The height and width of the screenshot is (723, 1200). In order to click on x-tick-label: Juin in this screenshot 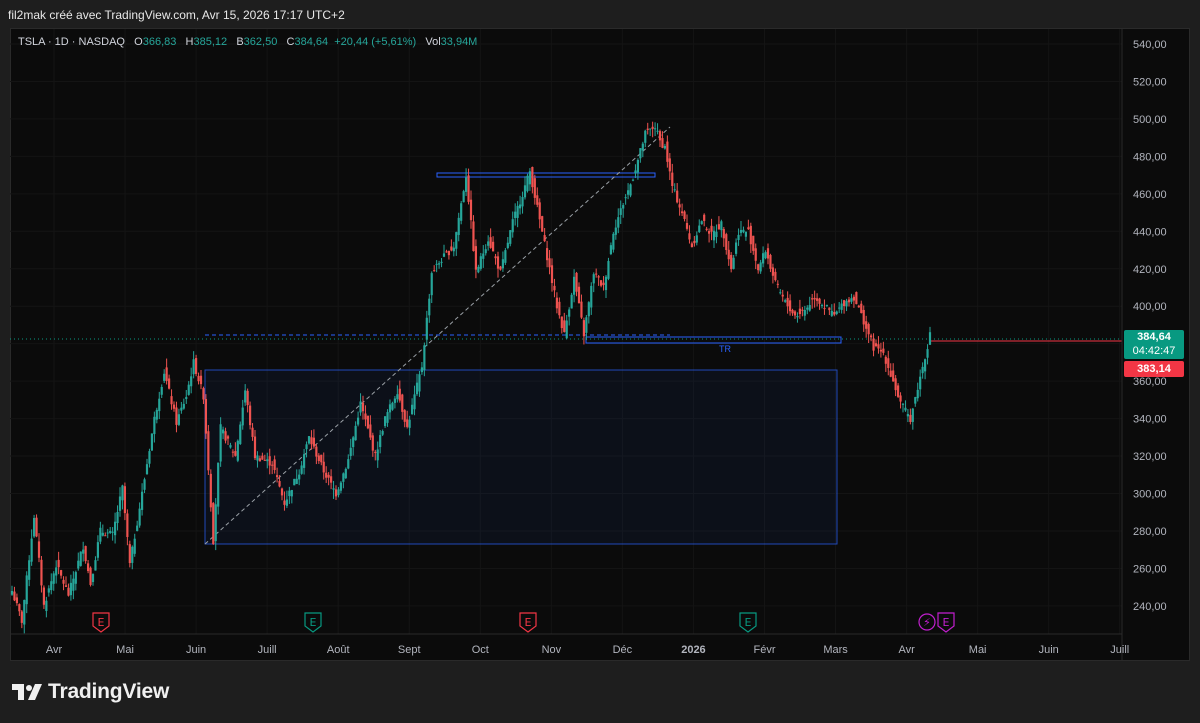, I will do `click(196, 650)`.